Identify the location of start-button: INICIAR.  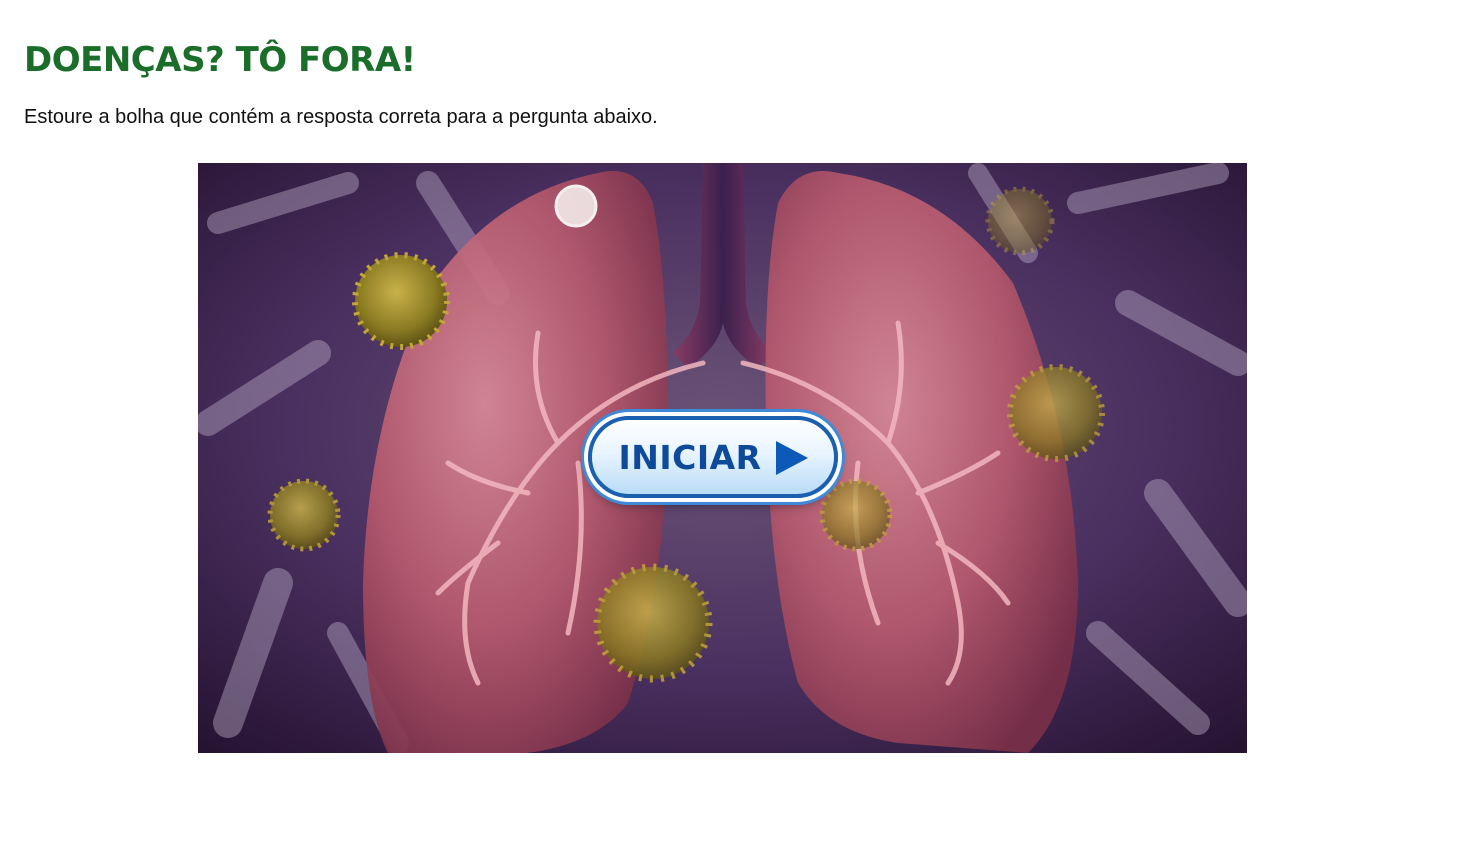
(713, 457).